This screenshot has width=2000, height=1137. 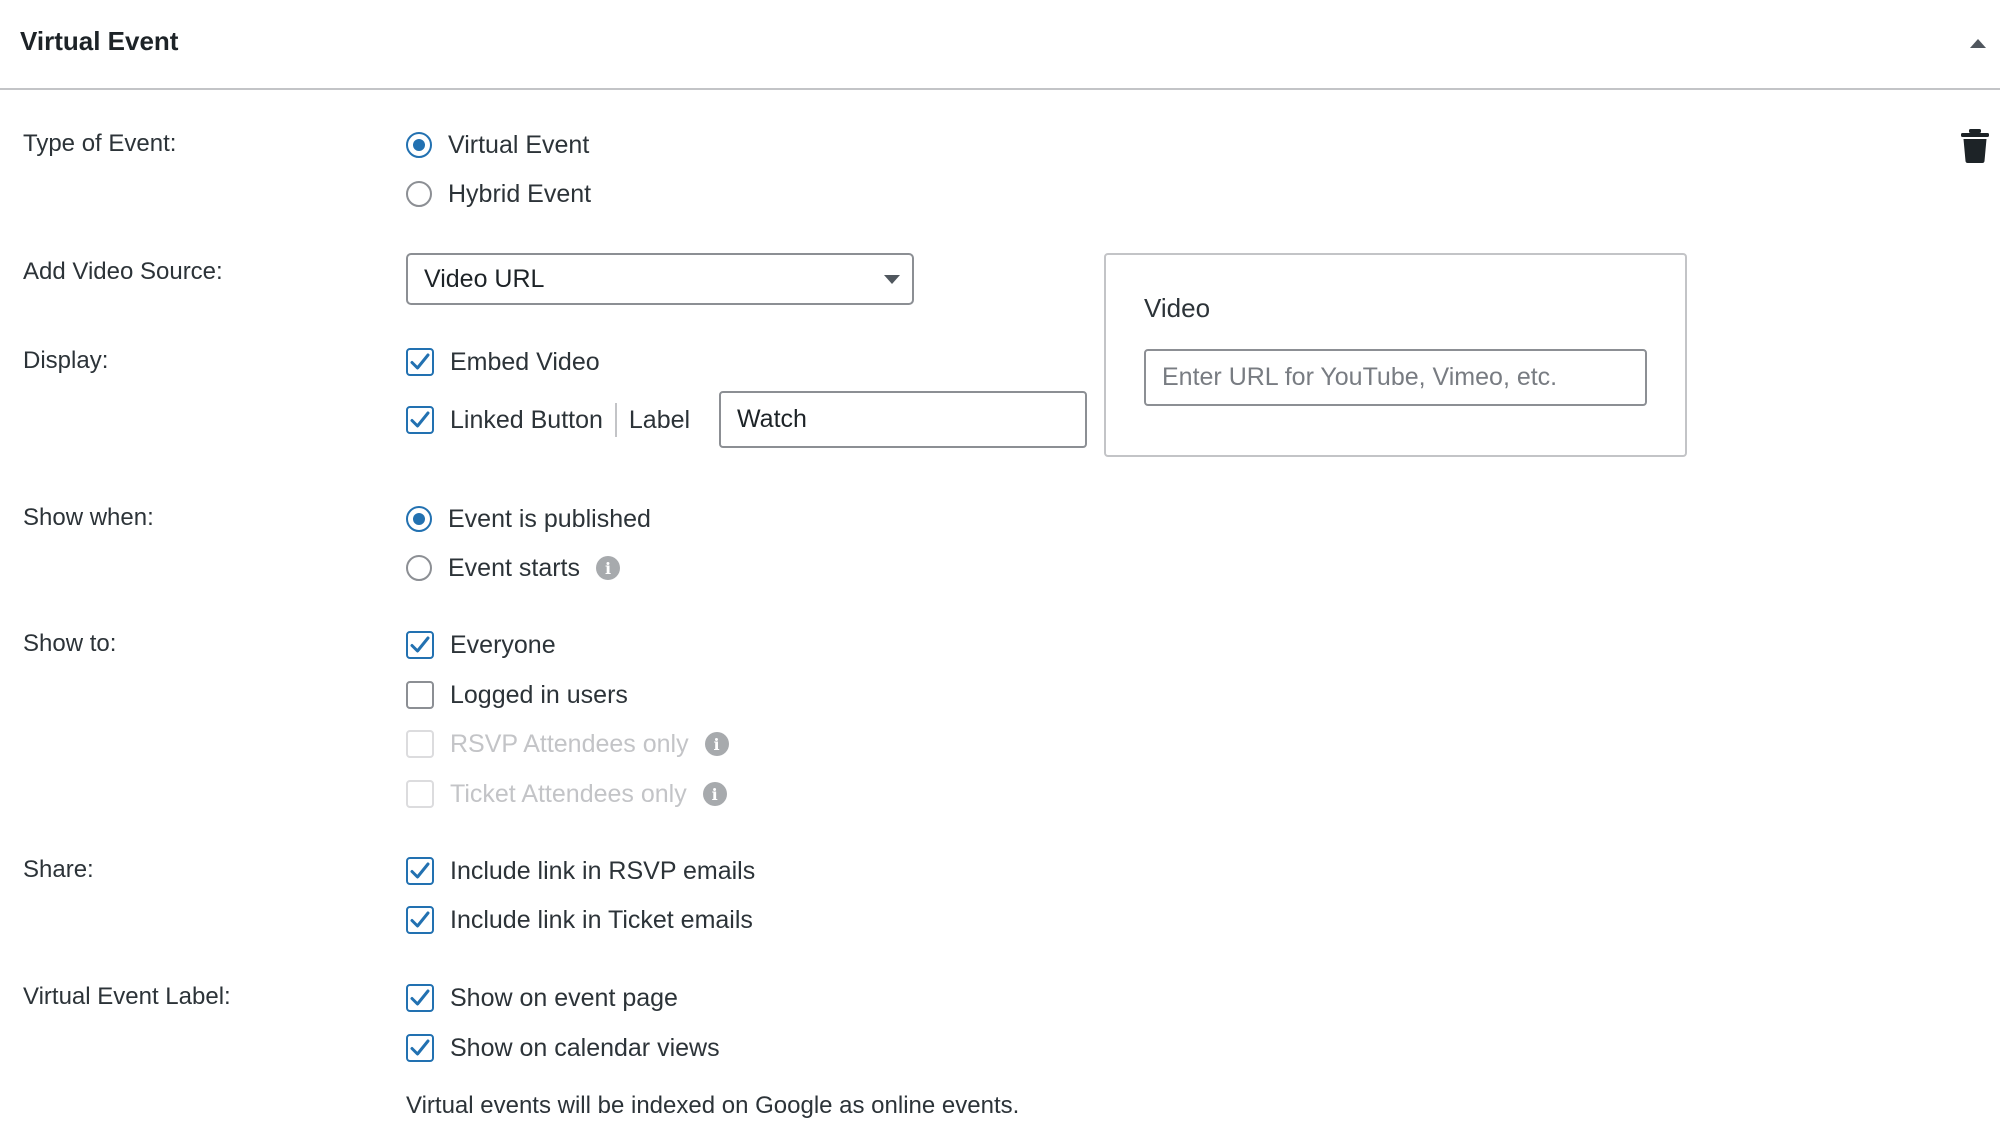 What do you see at coordinates (892, 279) in the screenshot?
I see `chevron-down-icon` at bounding box center [892, 279].